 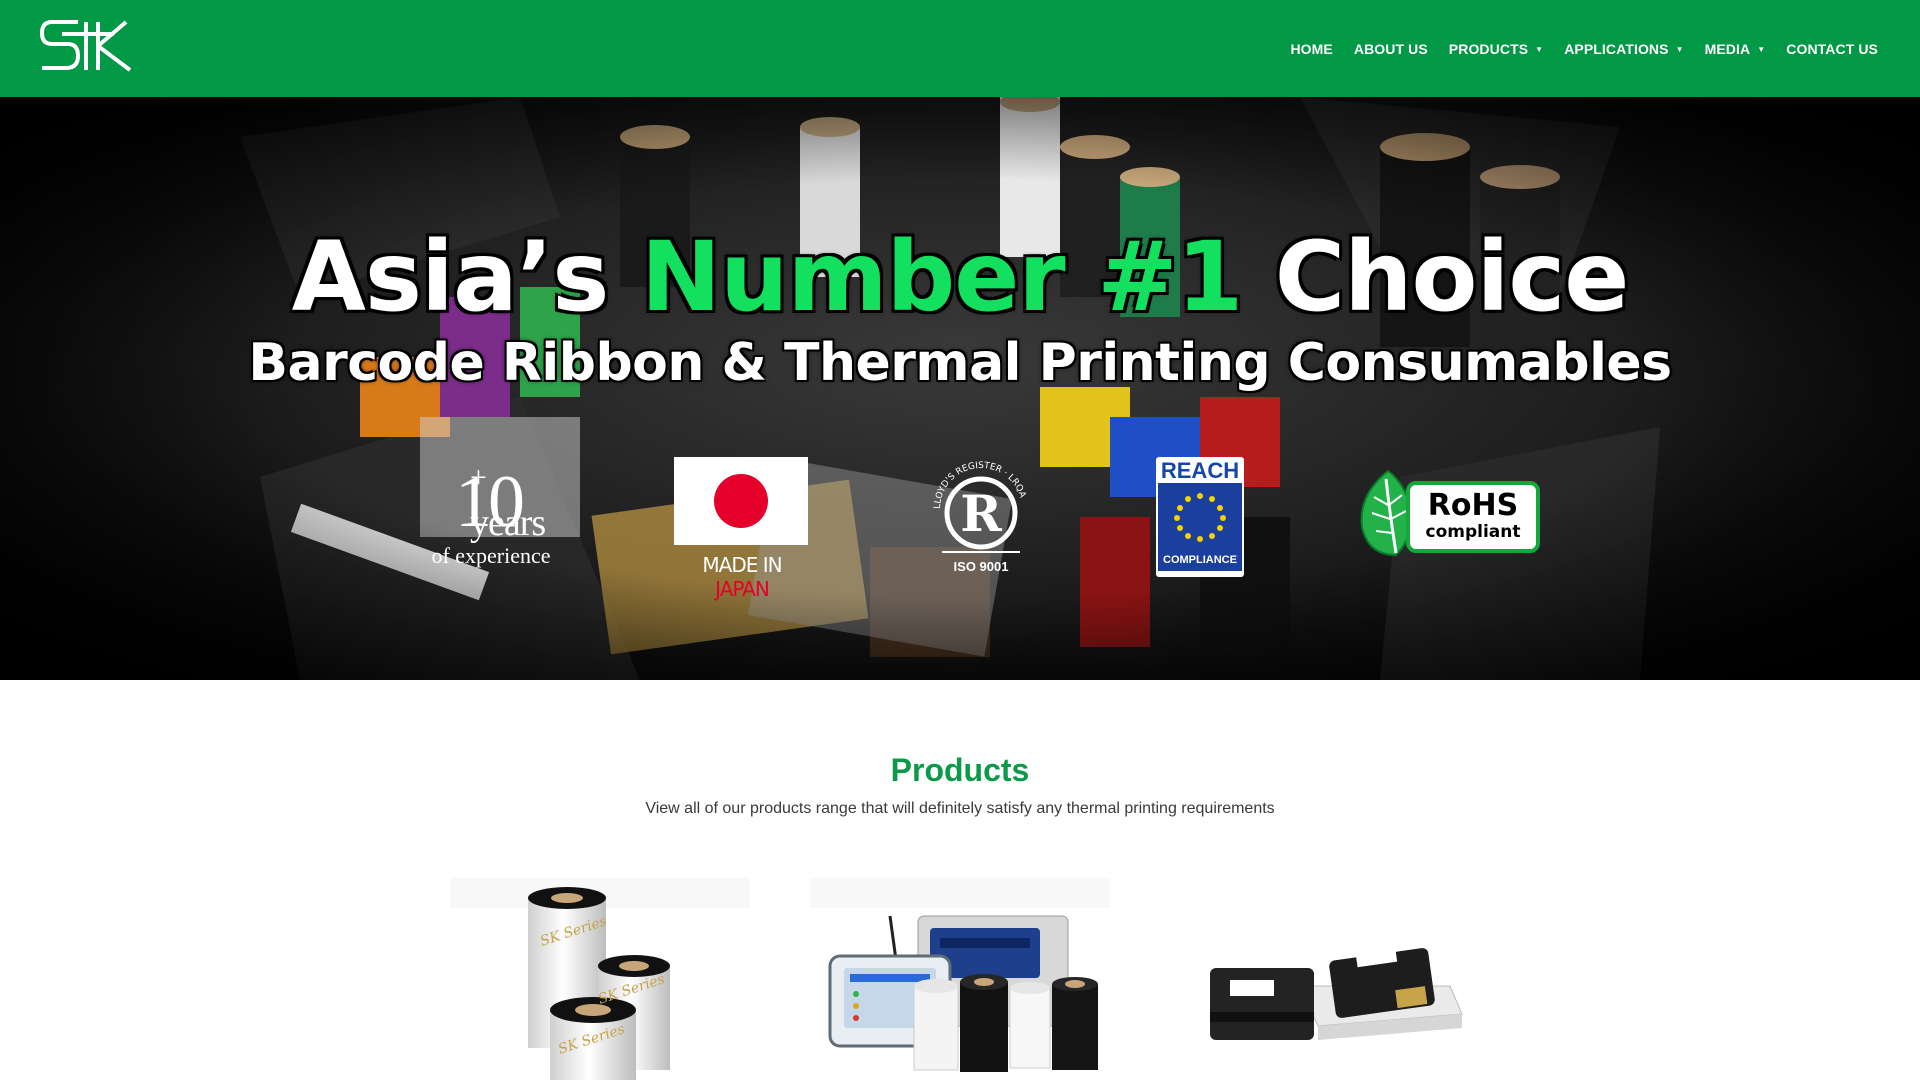 I want to click on product-card-printers, so click(x=960, y=978).